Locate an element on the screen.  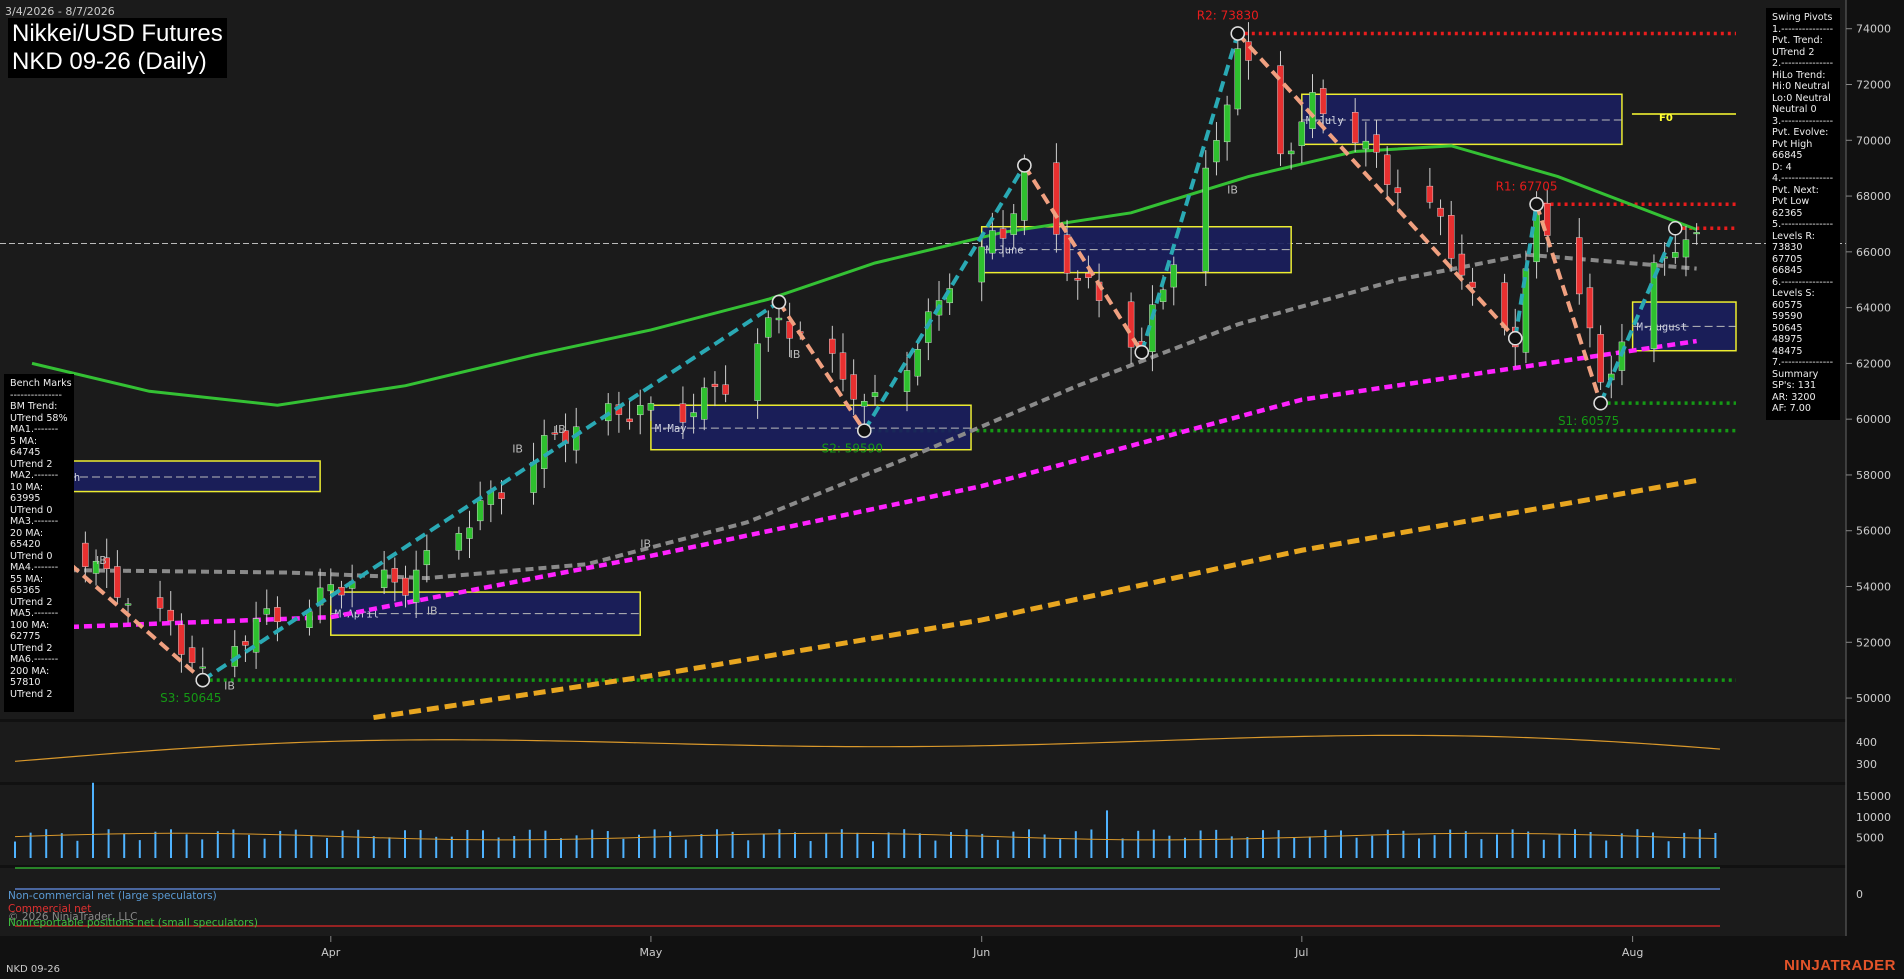
swing-pivots-line: Pvt High is located at coordinates (1792, 144).